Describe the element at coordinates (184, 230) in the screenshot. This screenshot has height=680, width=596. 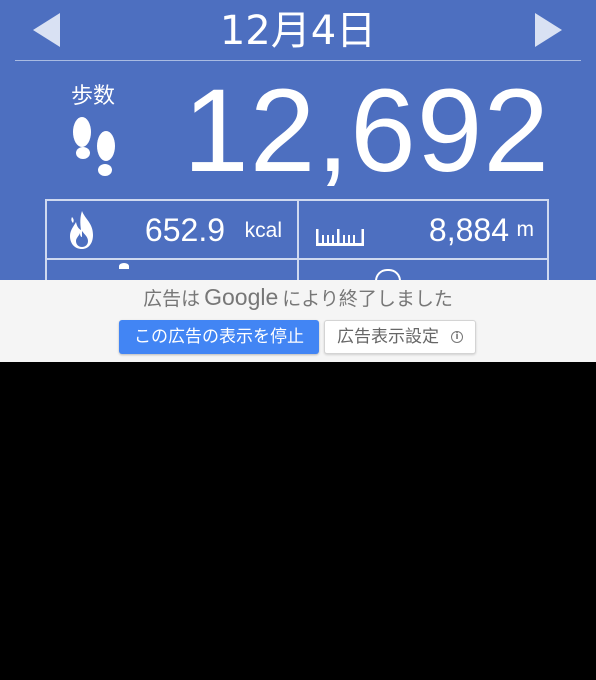
I see `calories-value: 652.9` at that location.